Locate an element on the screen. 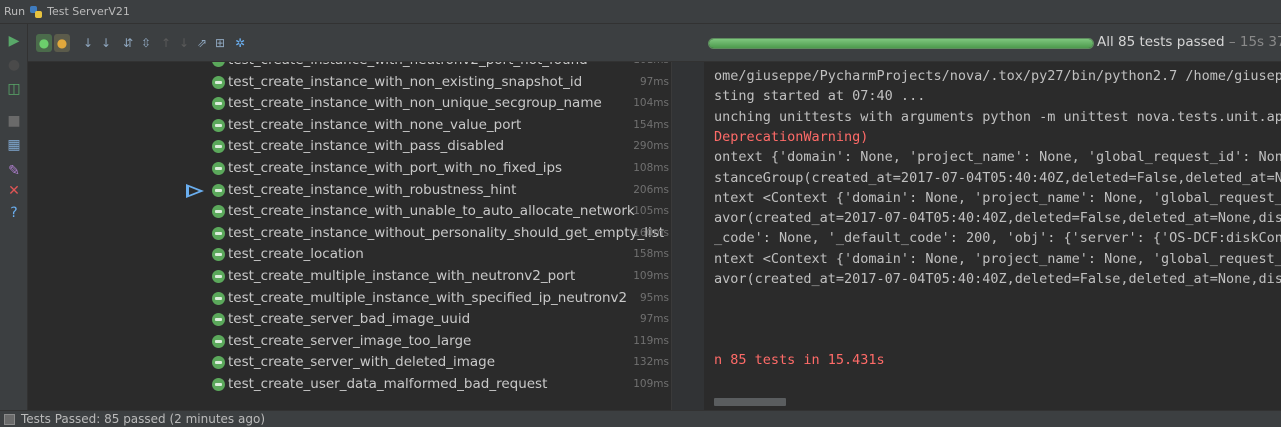 The image size is (1281, 427). test-name: test_create_instance_with_pass_disabled is located at coordinates (366, 146).